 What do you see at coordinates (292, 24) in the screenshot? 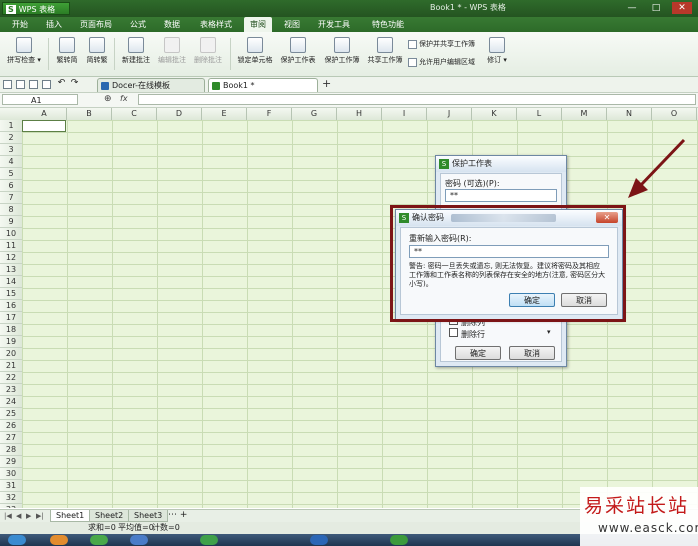
I see `tab-view: 视图` at bounding box center [292, 24].